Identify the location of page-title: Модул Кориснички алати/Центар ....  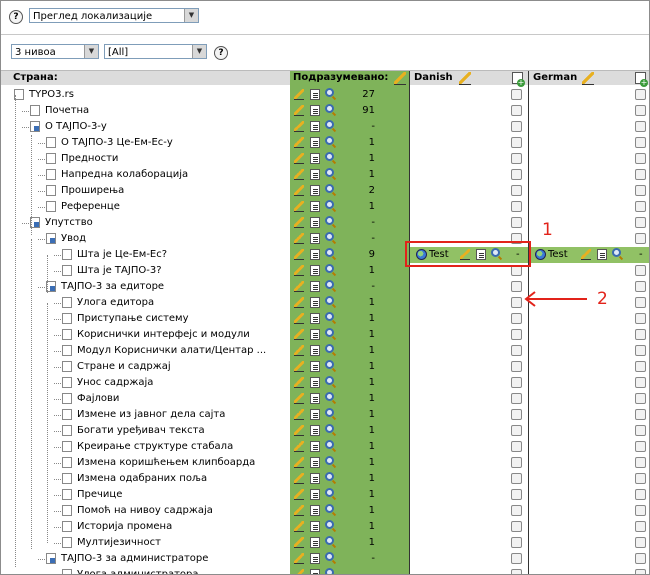
(171, 351).